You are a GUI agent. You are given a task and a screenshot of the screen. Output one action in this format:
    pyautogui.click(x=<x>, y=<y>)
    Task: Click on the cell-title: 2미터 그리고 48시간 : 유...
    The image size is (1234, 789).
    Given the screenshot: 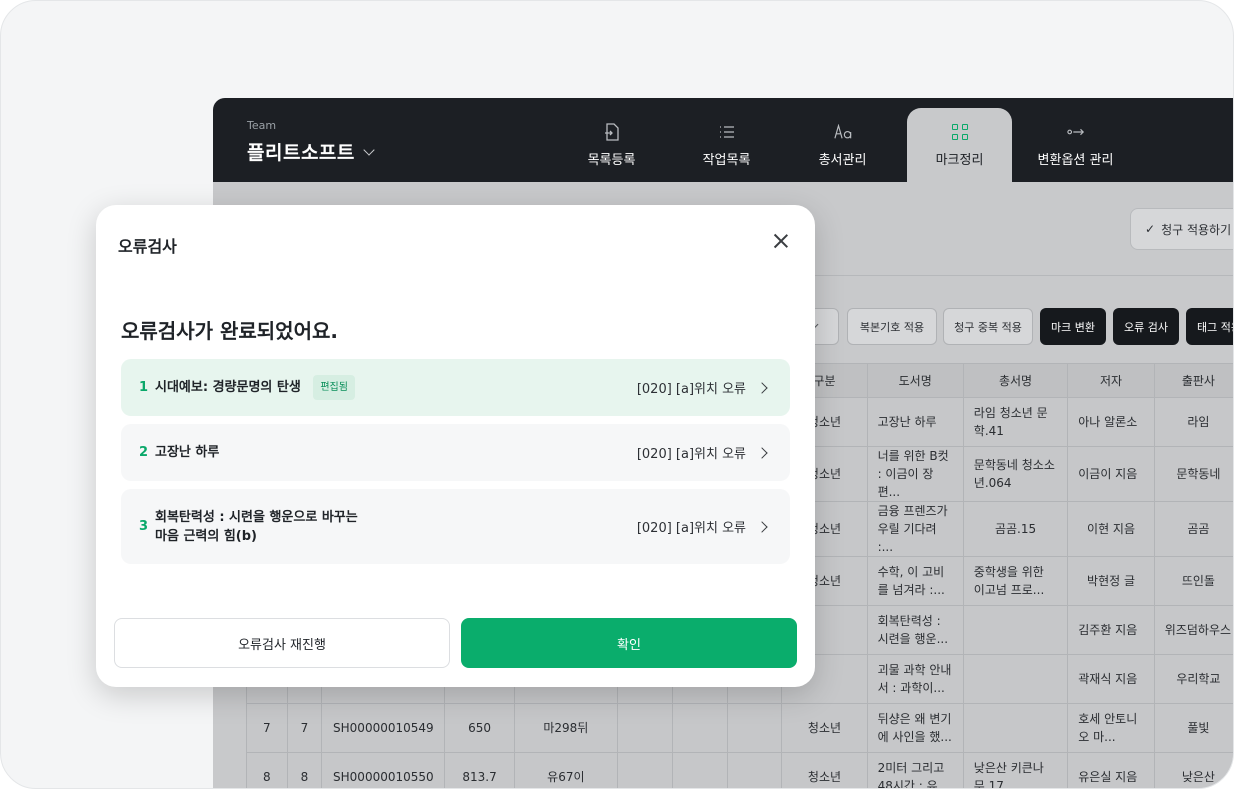 What is the action you would take?
    pyautogui.click(x=915, y=770)
    